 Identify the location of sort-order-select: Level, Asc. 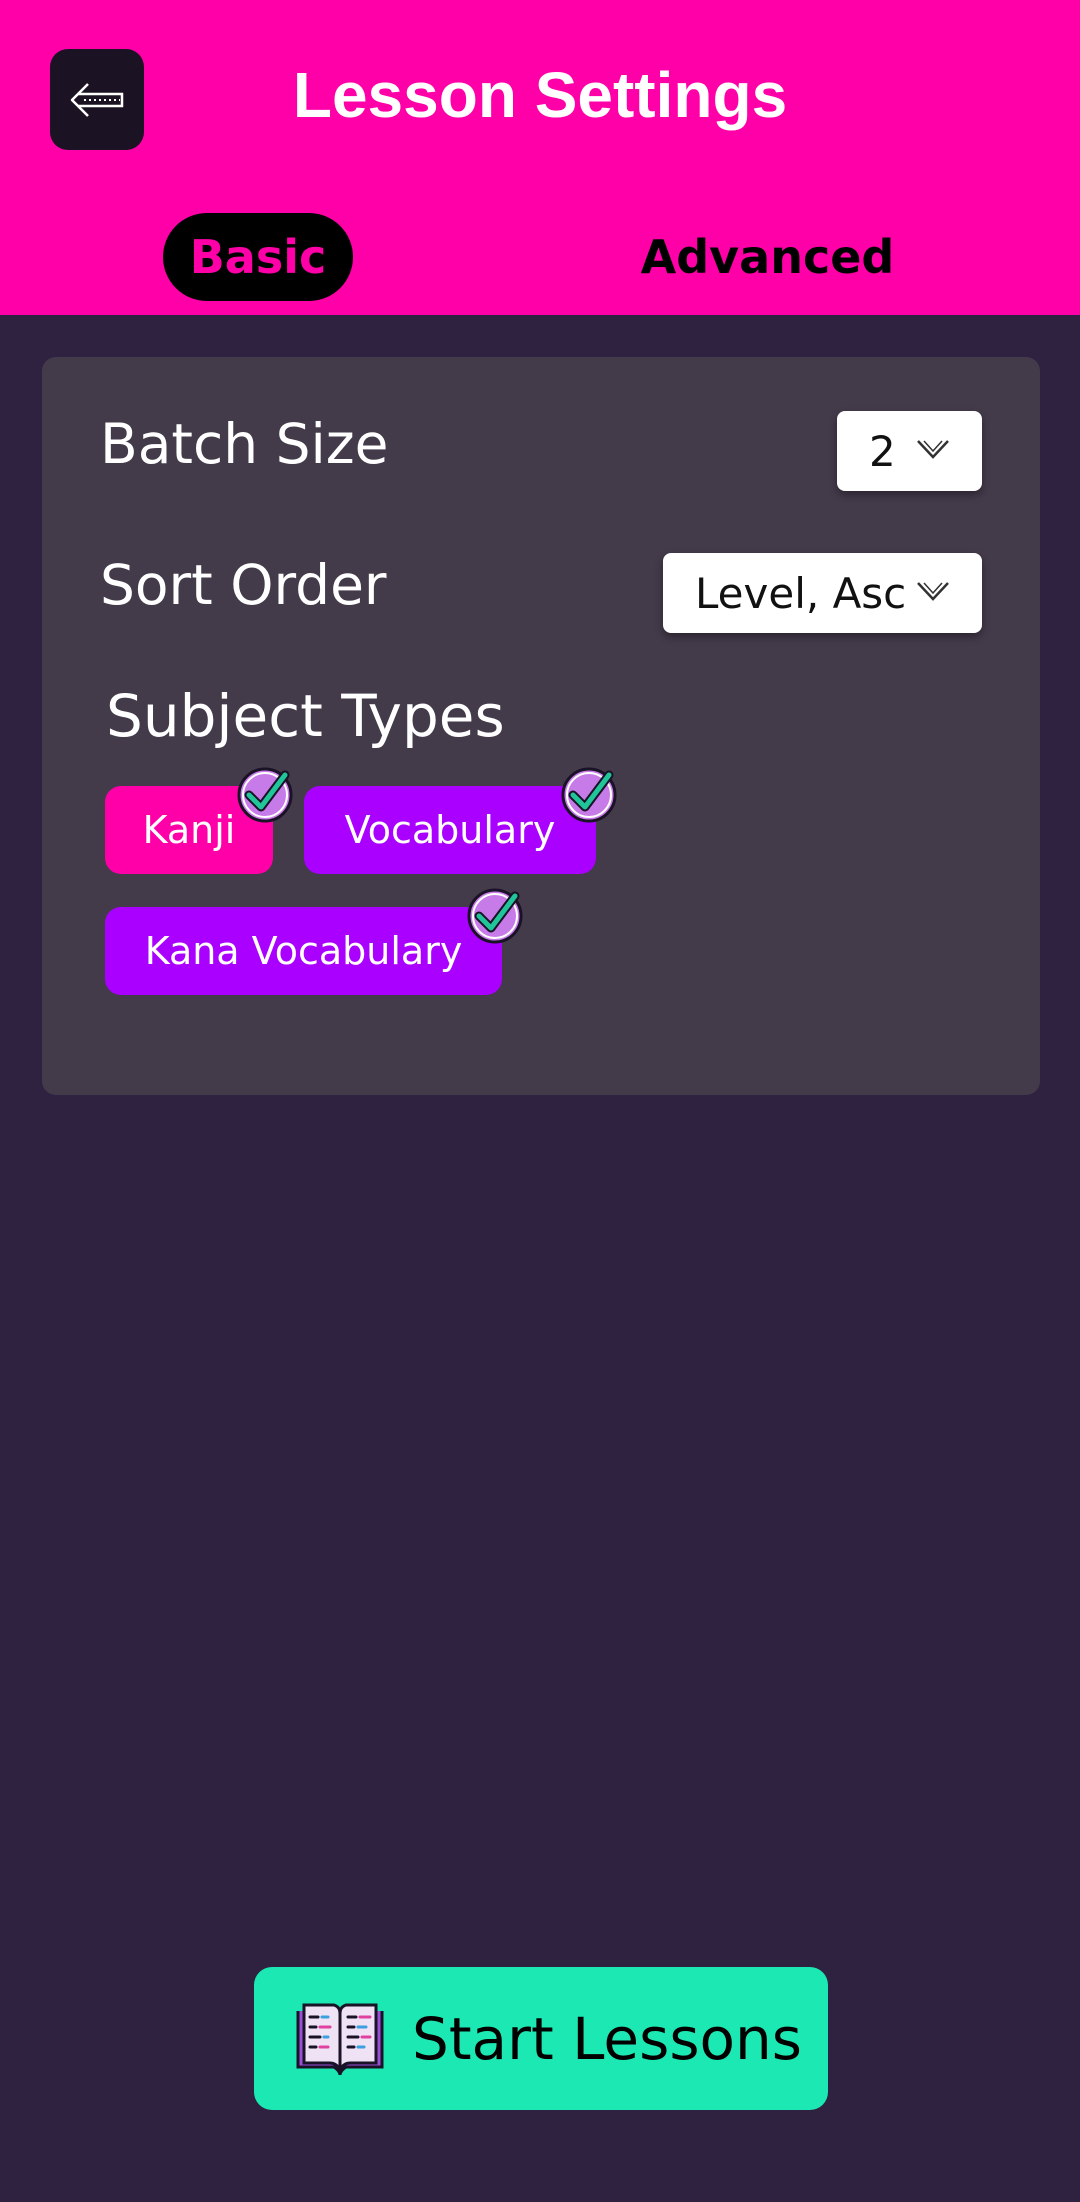
(822, 593).